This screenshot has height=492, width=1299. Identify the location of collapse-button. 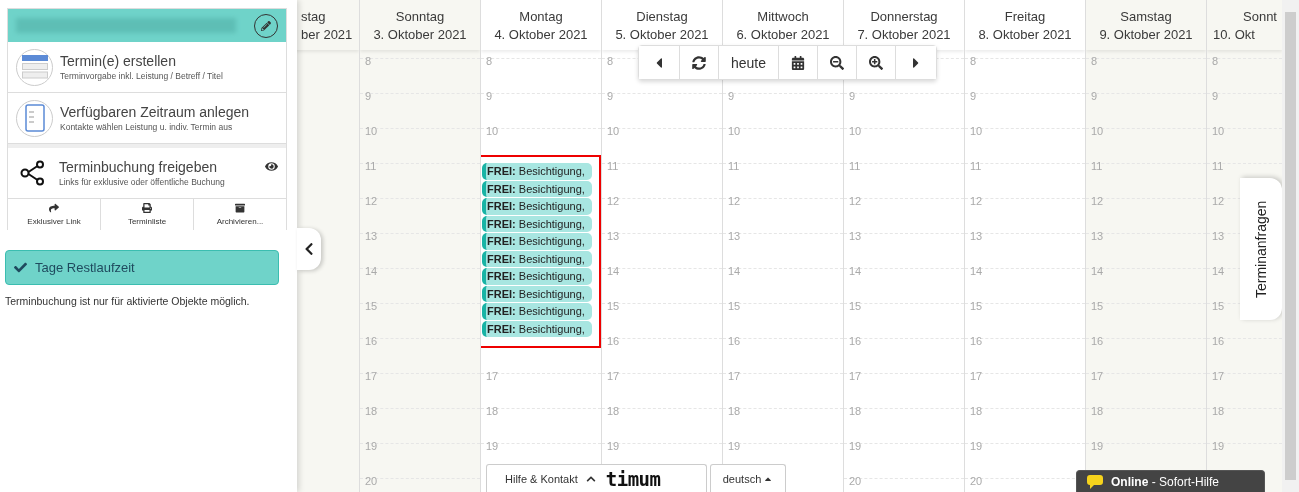
(309, 249).